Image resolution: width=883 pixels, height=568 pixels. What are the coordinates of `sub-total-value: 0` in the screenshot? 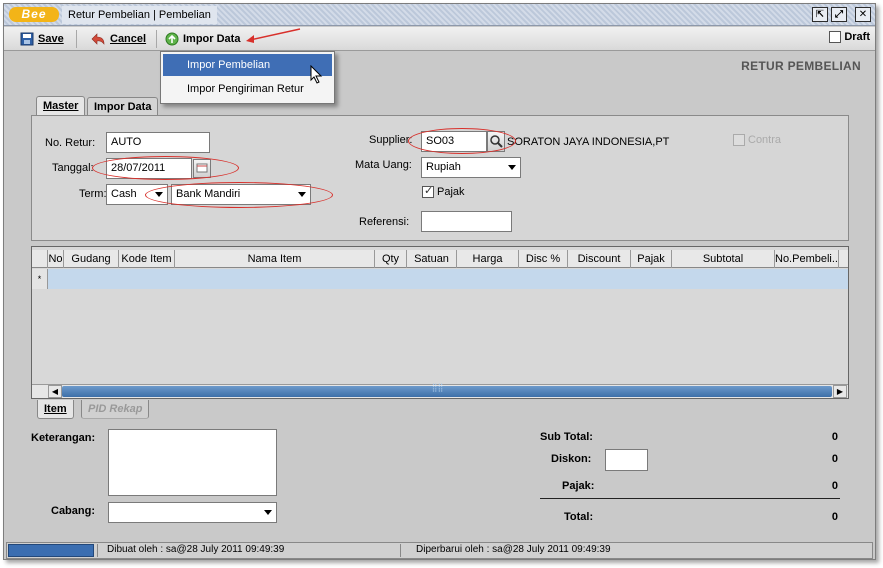 It's located at (834, 437).